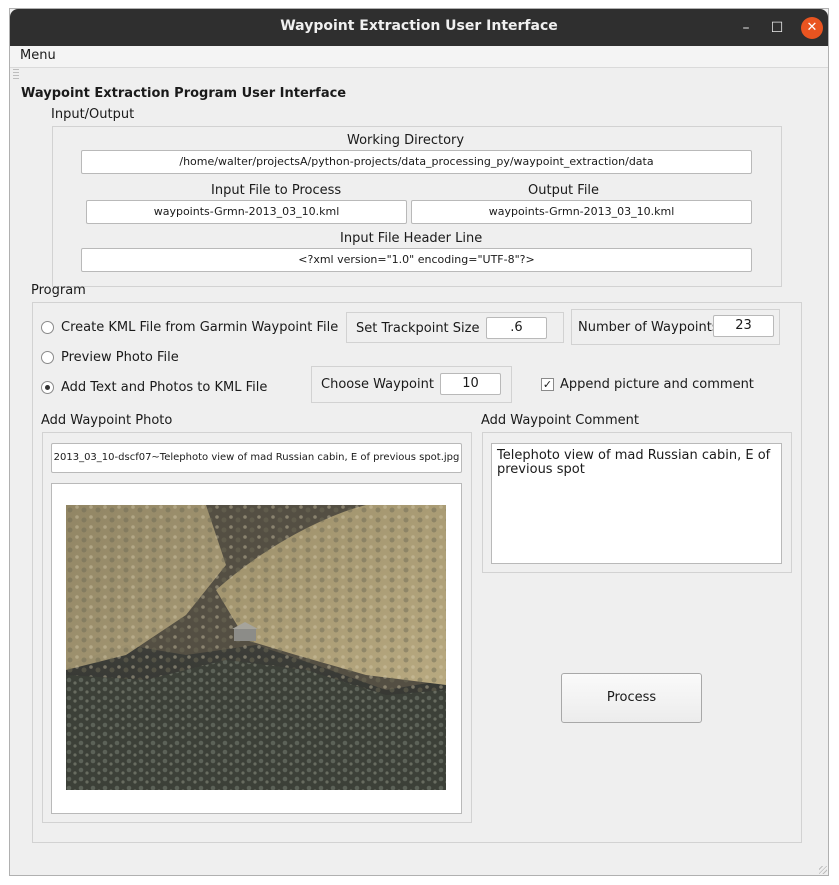 This screenshot has height=885, width=839. Describe the element at coordinates (38, 55) in the screenshot. I see `menu-item: Menu` at that location.